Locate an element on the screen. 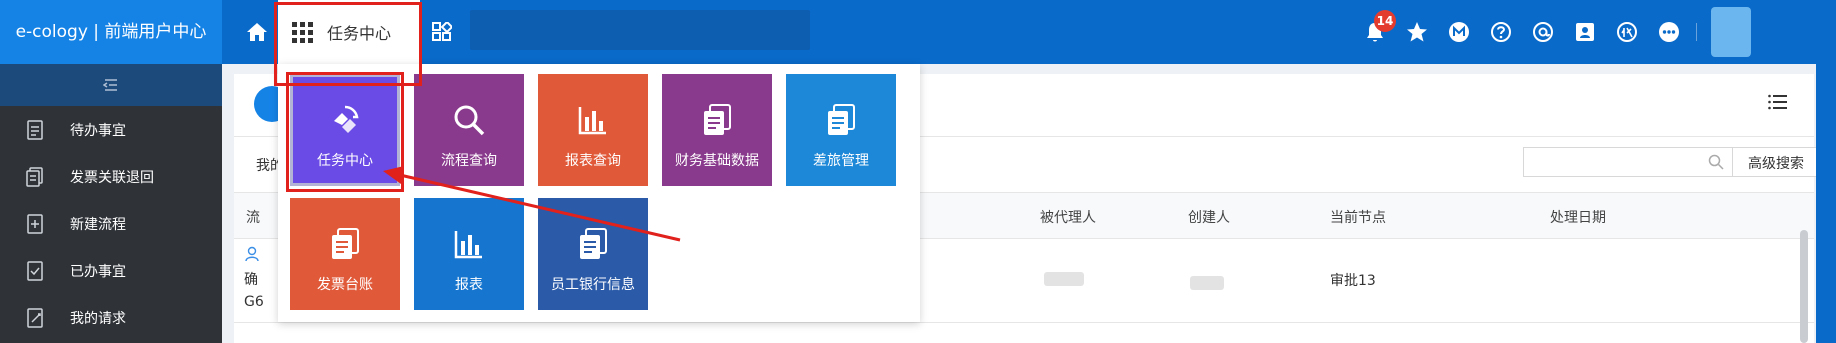  sidebar-item-invoice-return: 发票关联退回 is located at coordinates (111, 176).